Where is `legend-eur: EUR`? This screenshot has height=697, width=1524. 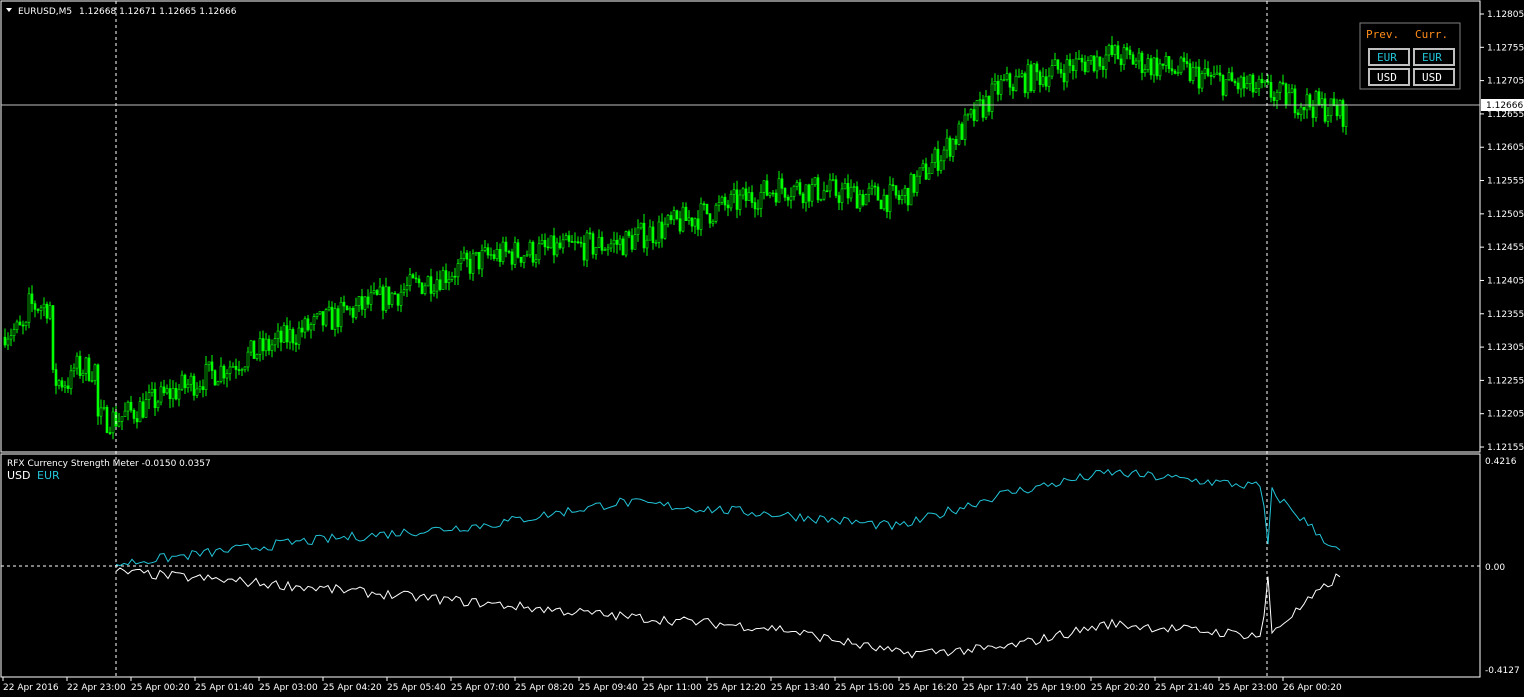 legend-eur: EUR is located at coordinates (48, 475).